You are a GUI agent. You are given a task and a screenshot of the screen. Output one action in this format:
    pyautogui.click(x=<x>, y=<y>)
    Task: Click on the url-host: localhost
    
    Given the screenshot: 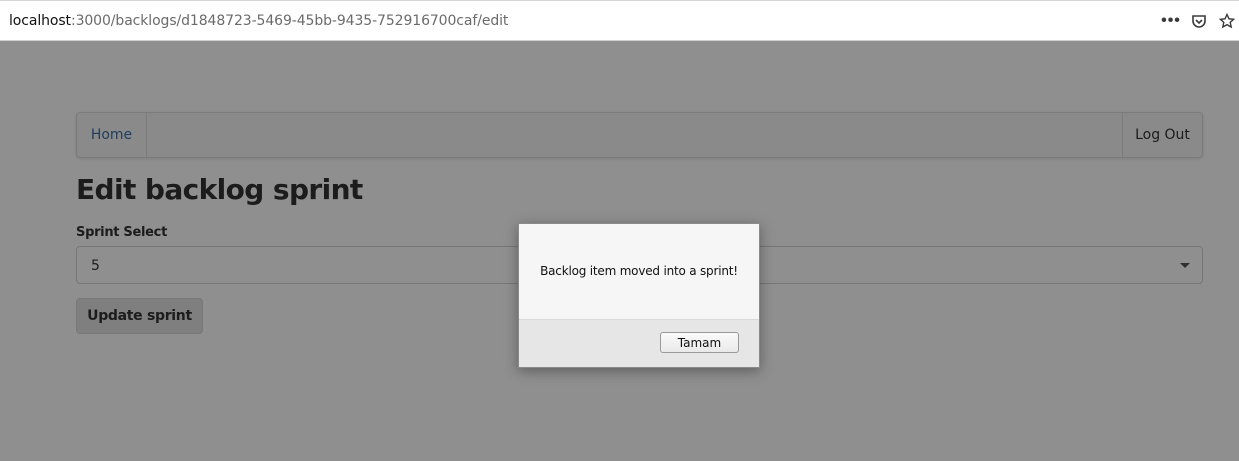 What is the action you would take?
    pyautogui.click(x=40, y=21)
    